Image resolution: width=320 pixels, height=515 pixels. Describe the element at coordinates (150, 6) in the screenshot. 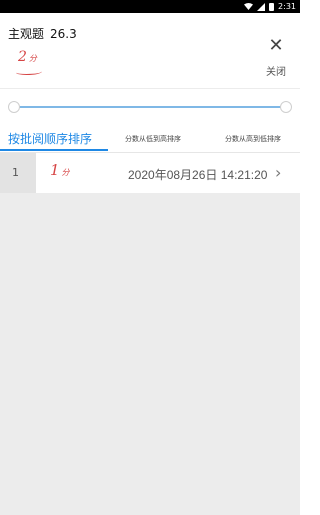

I see `status-bar: 2:31` at that location.